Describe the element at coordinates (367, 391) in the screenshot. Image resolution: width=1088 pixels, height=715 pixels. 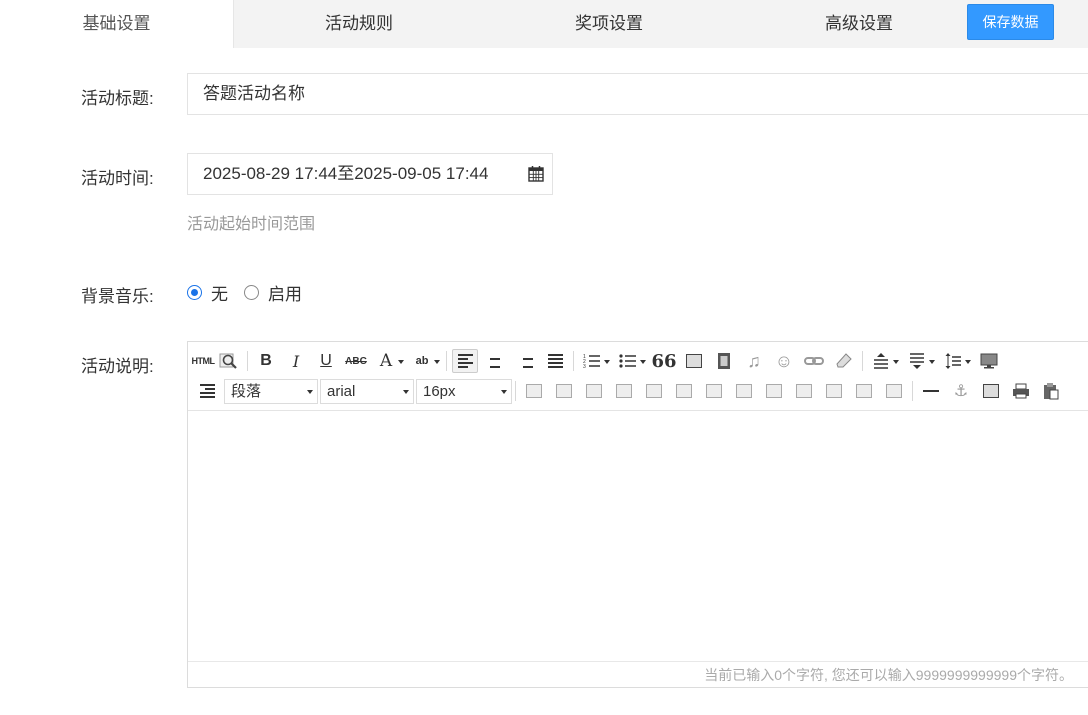
I see `font-family-select: arial` at that location.